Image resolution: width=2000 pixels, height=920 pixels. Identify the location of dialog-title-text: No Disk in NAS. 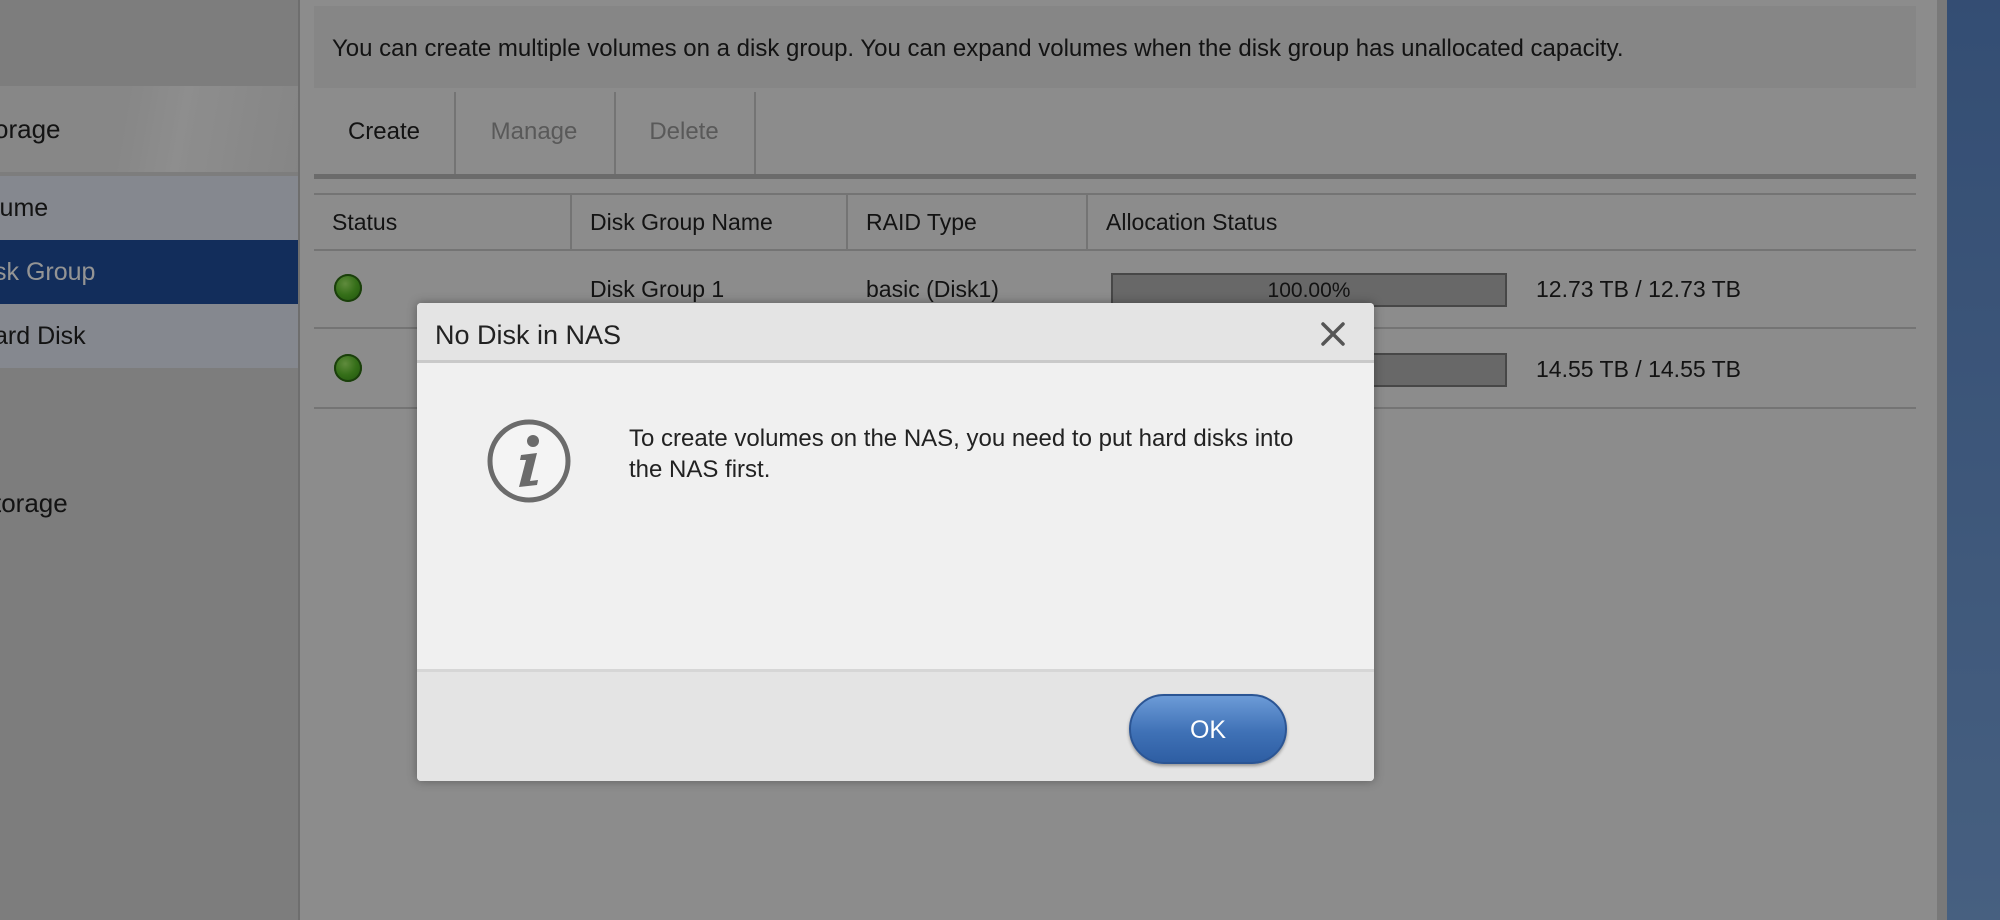
(528, 335).